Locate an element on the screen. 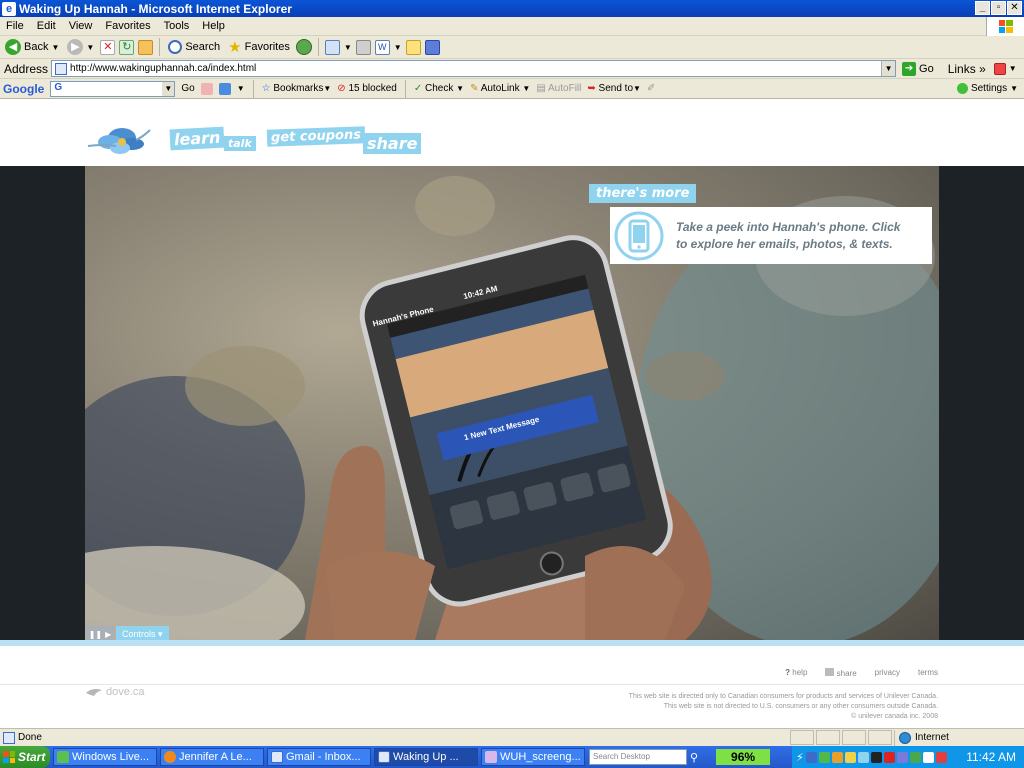 This screenshot has width=1024, height=768. print-icon is located at coordinates (363, 47).